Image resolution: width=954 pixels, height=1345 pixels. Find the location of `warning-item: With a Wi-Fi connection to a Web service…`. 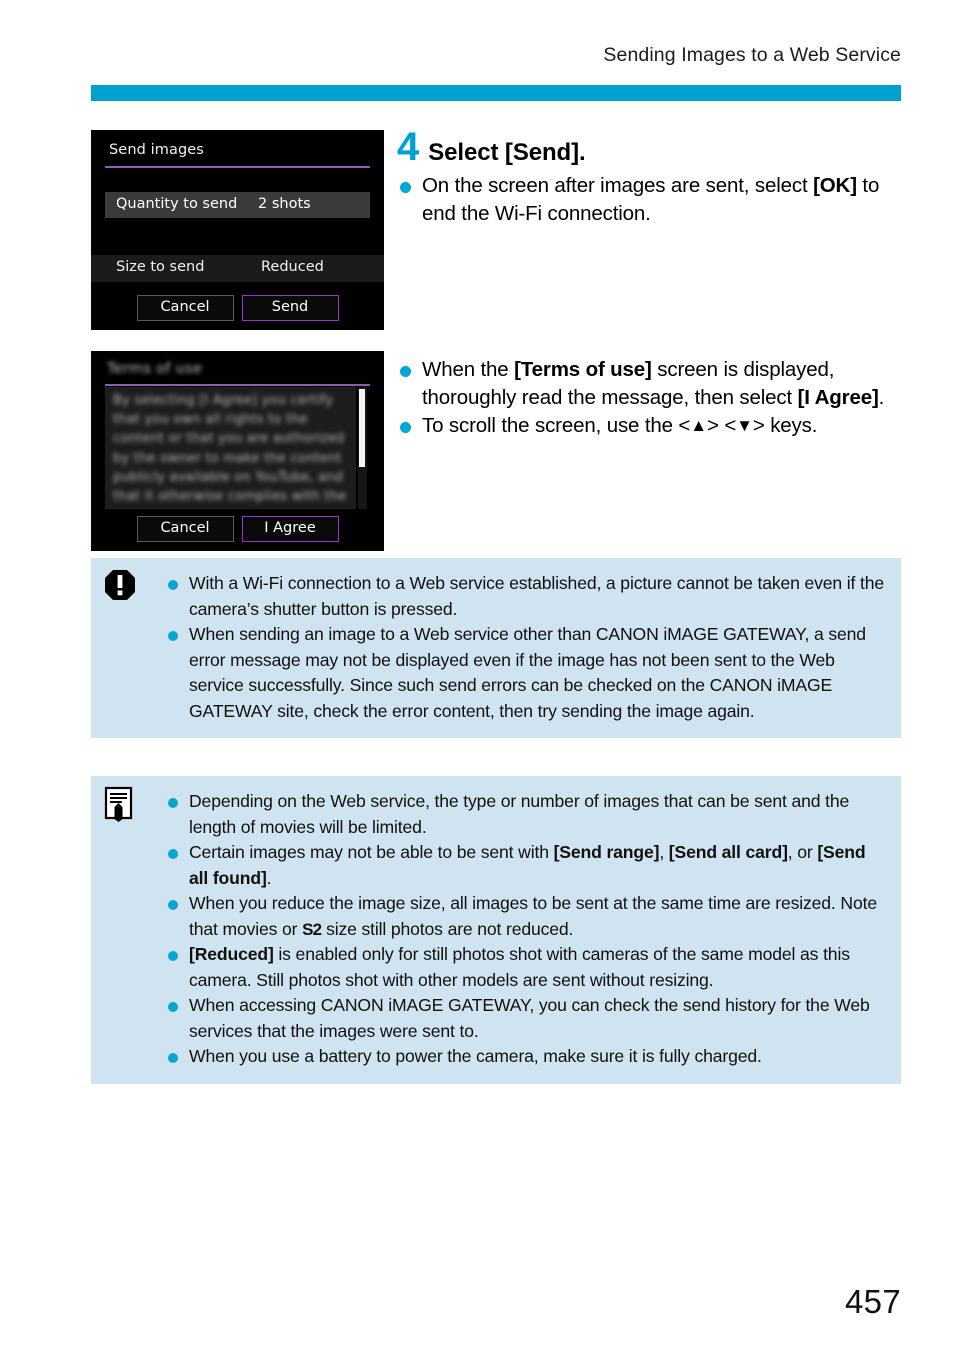

warning-item: With a Wi-Fi connection to a Web service… is located at coordinates (525, 596).